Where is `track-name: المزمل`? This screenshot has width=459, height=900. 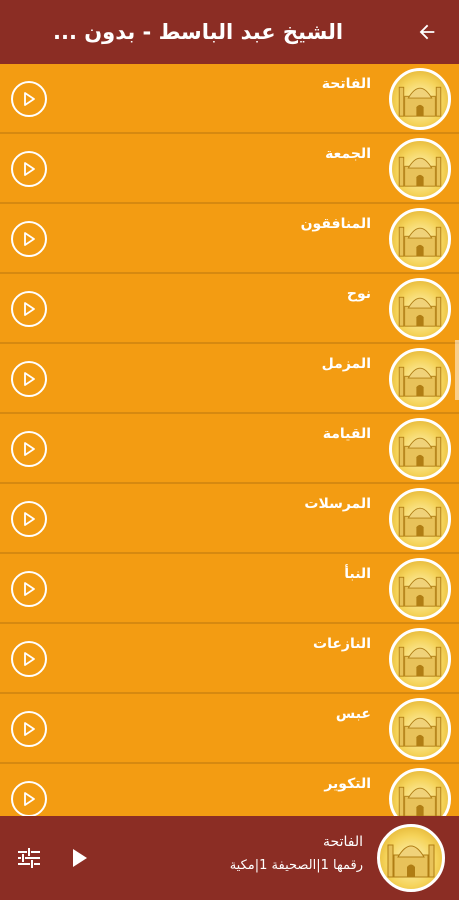
track-name: المزمل is located at coordinates (346, 364).